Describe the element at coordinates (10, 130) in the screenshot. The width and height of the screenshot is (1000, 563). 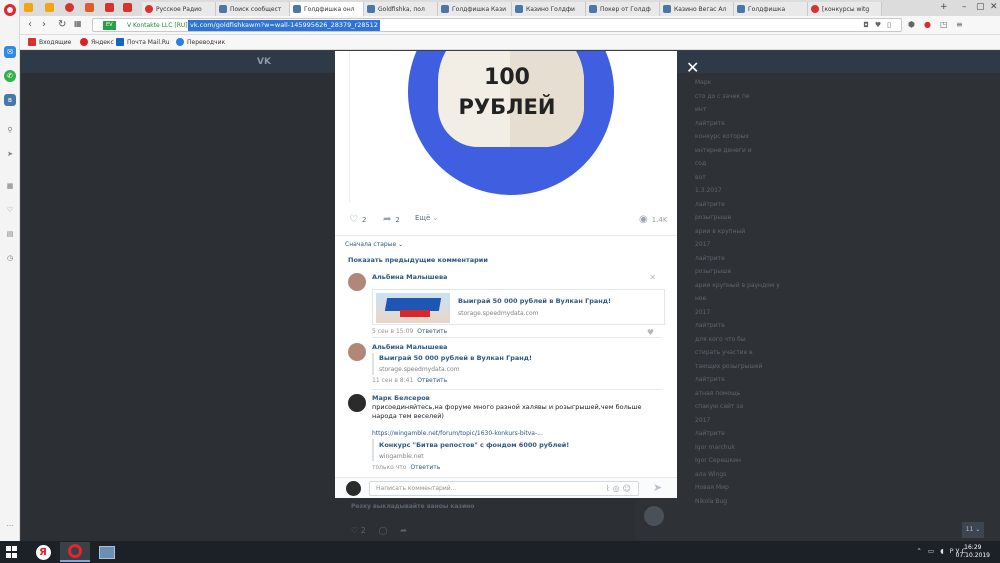
I see `search-icon: ⚲` at that location.